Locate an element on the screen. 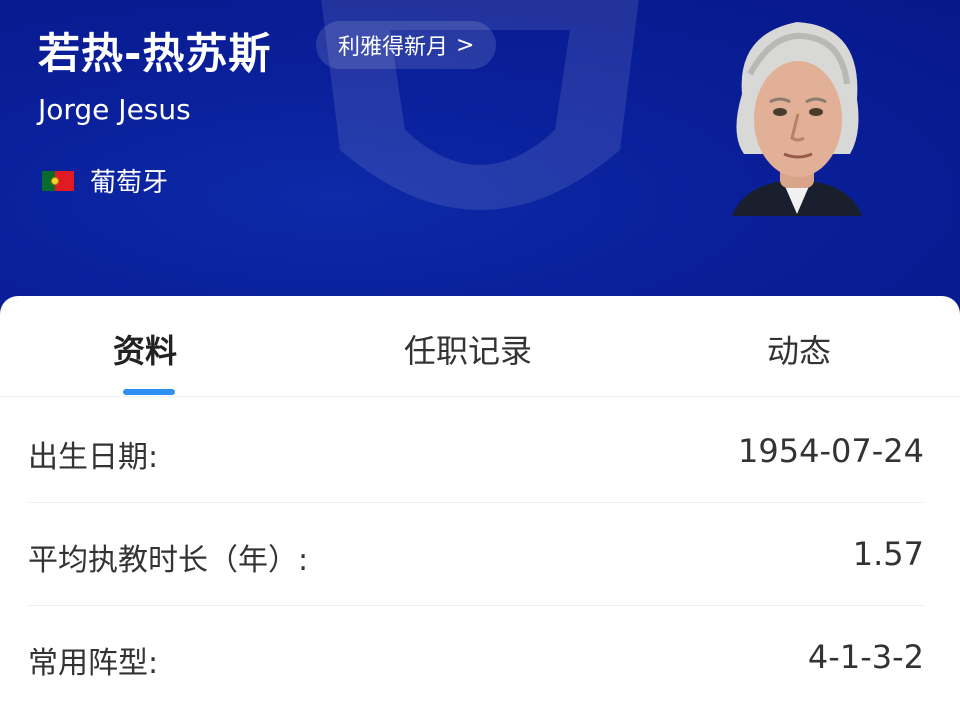  avg-tenure-label: 平均执教时长（年）: is located at coordinates (168, 560).